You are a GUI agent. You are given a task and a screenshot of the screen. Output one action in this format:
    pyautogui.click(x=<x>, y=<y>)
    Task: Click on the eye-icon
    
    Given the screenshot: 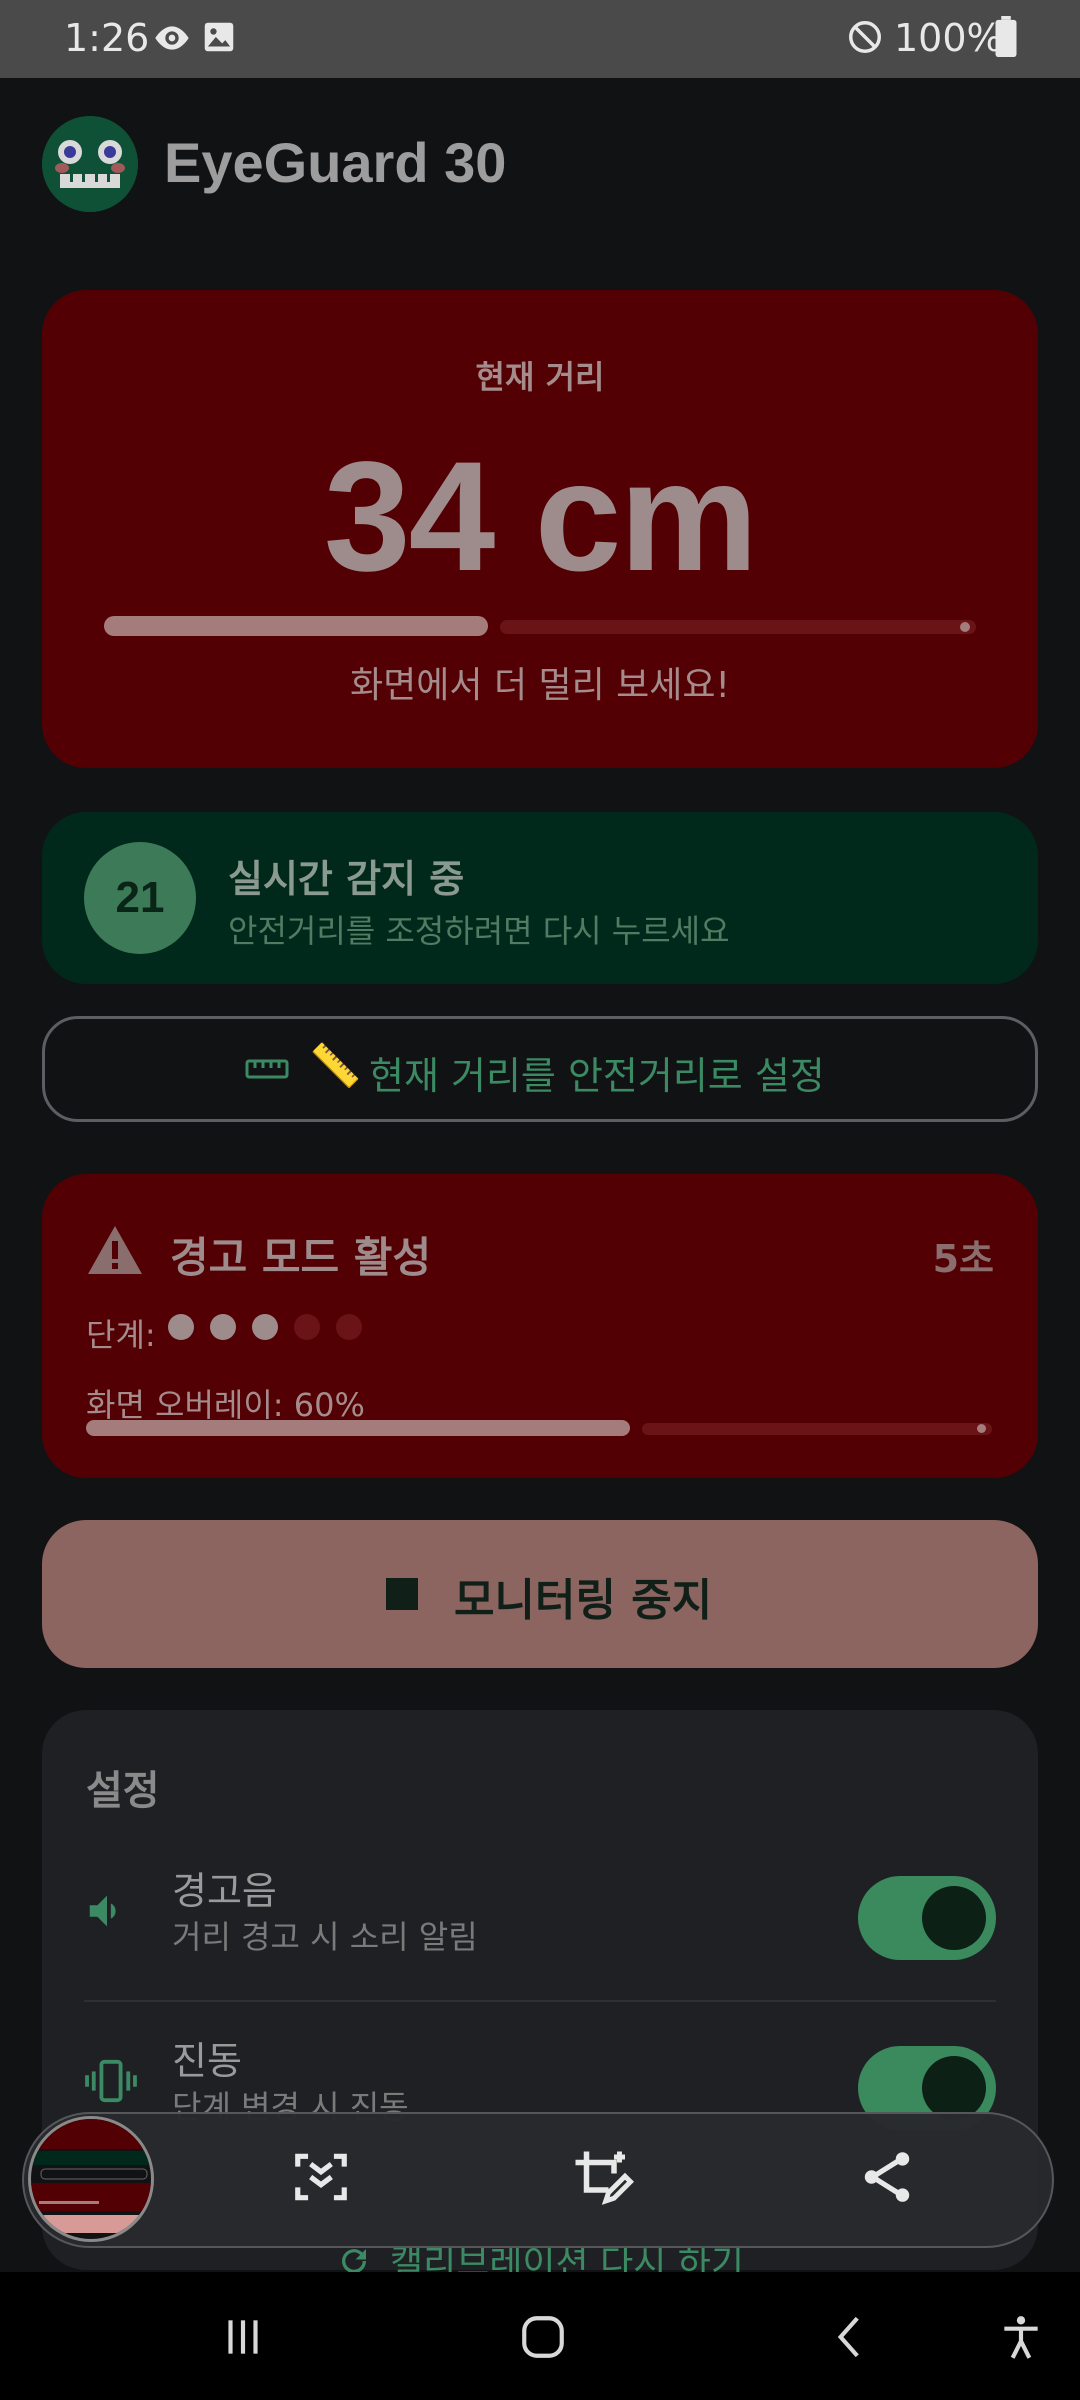 What is the action you would take?
    pyautogui.click(x=172, y=40)
    